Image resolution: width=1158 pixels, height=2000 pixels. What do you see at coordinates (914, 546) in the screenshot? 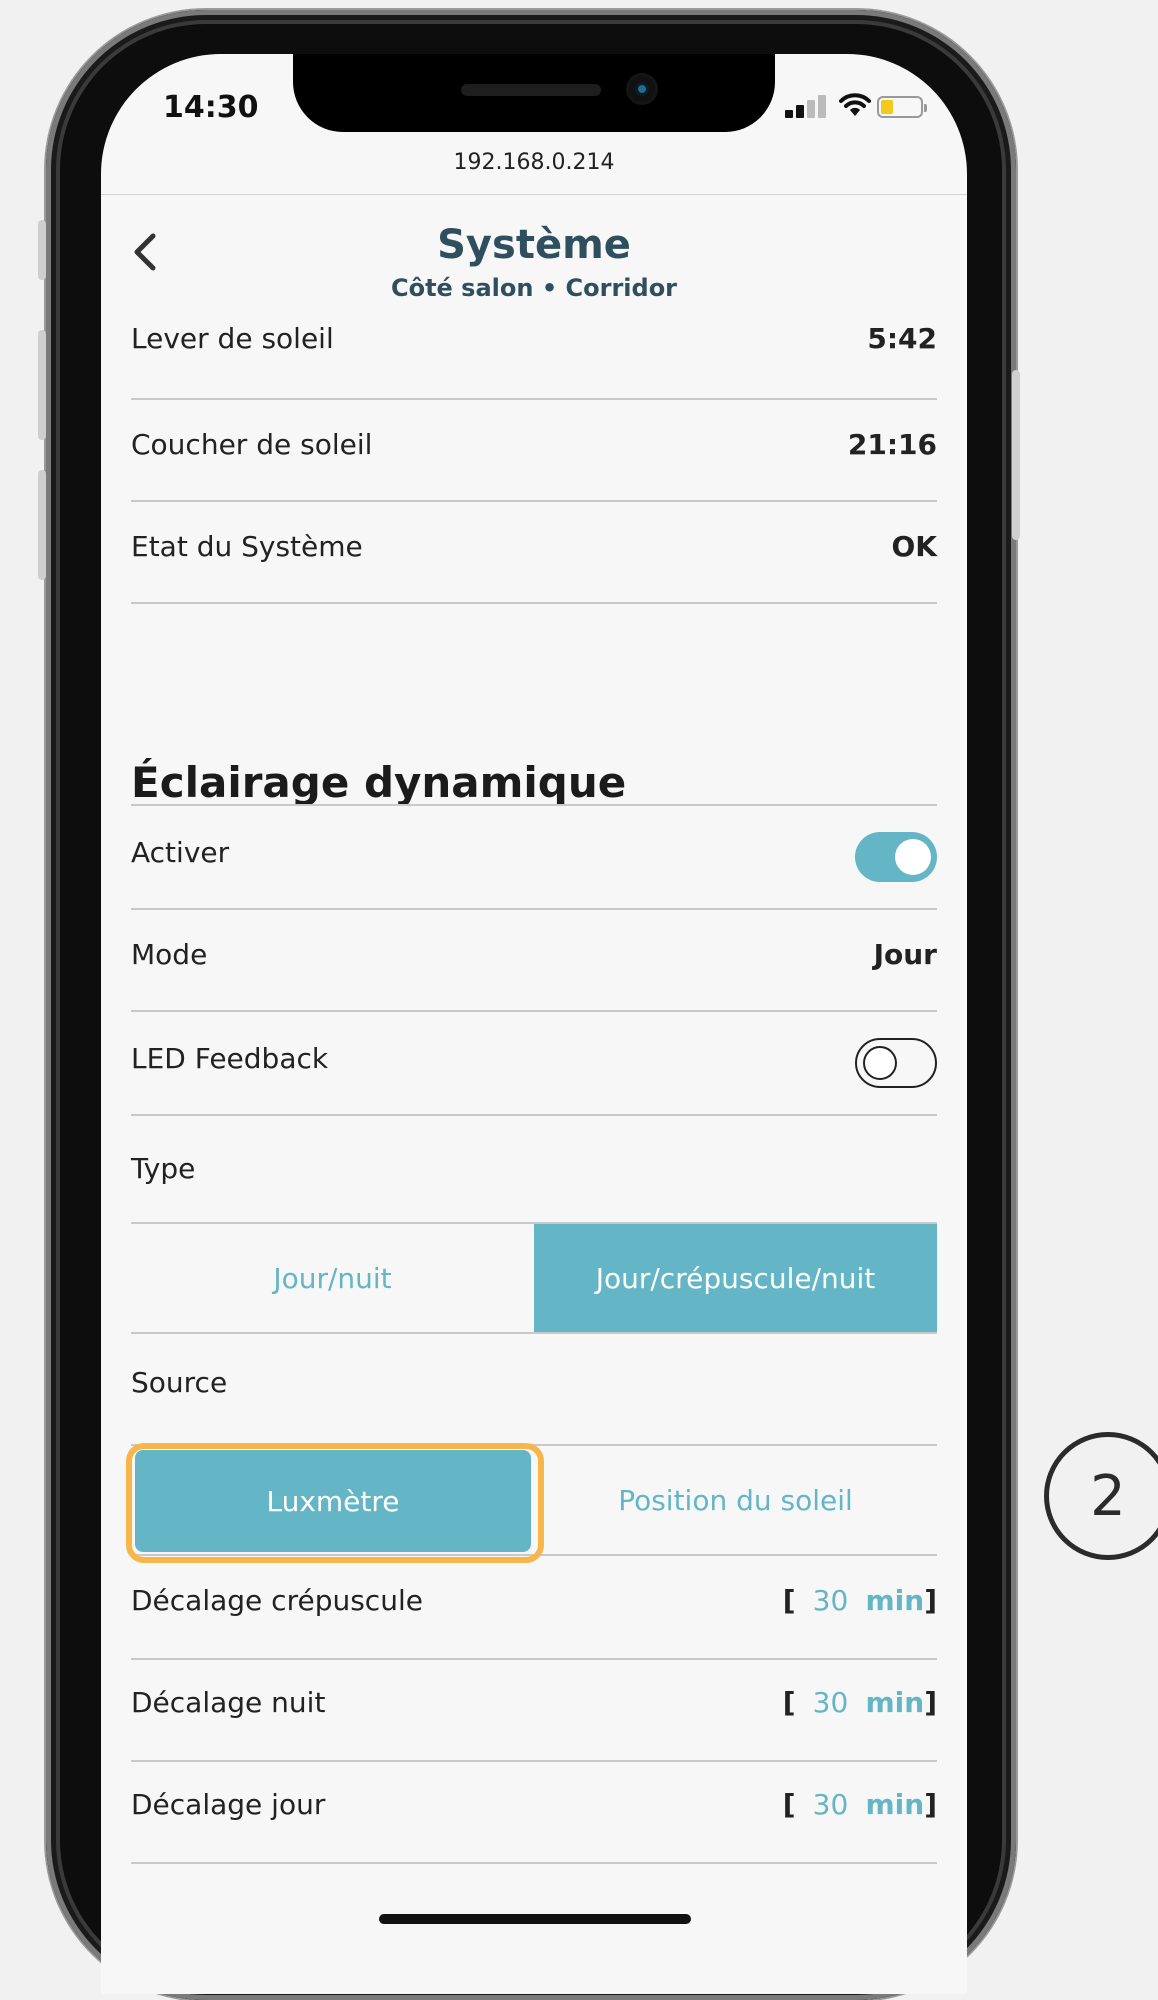
I see `row-value: OK` at bounding box center [914, 546].